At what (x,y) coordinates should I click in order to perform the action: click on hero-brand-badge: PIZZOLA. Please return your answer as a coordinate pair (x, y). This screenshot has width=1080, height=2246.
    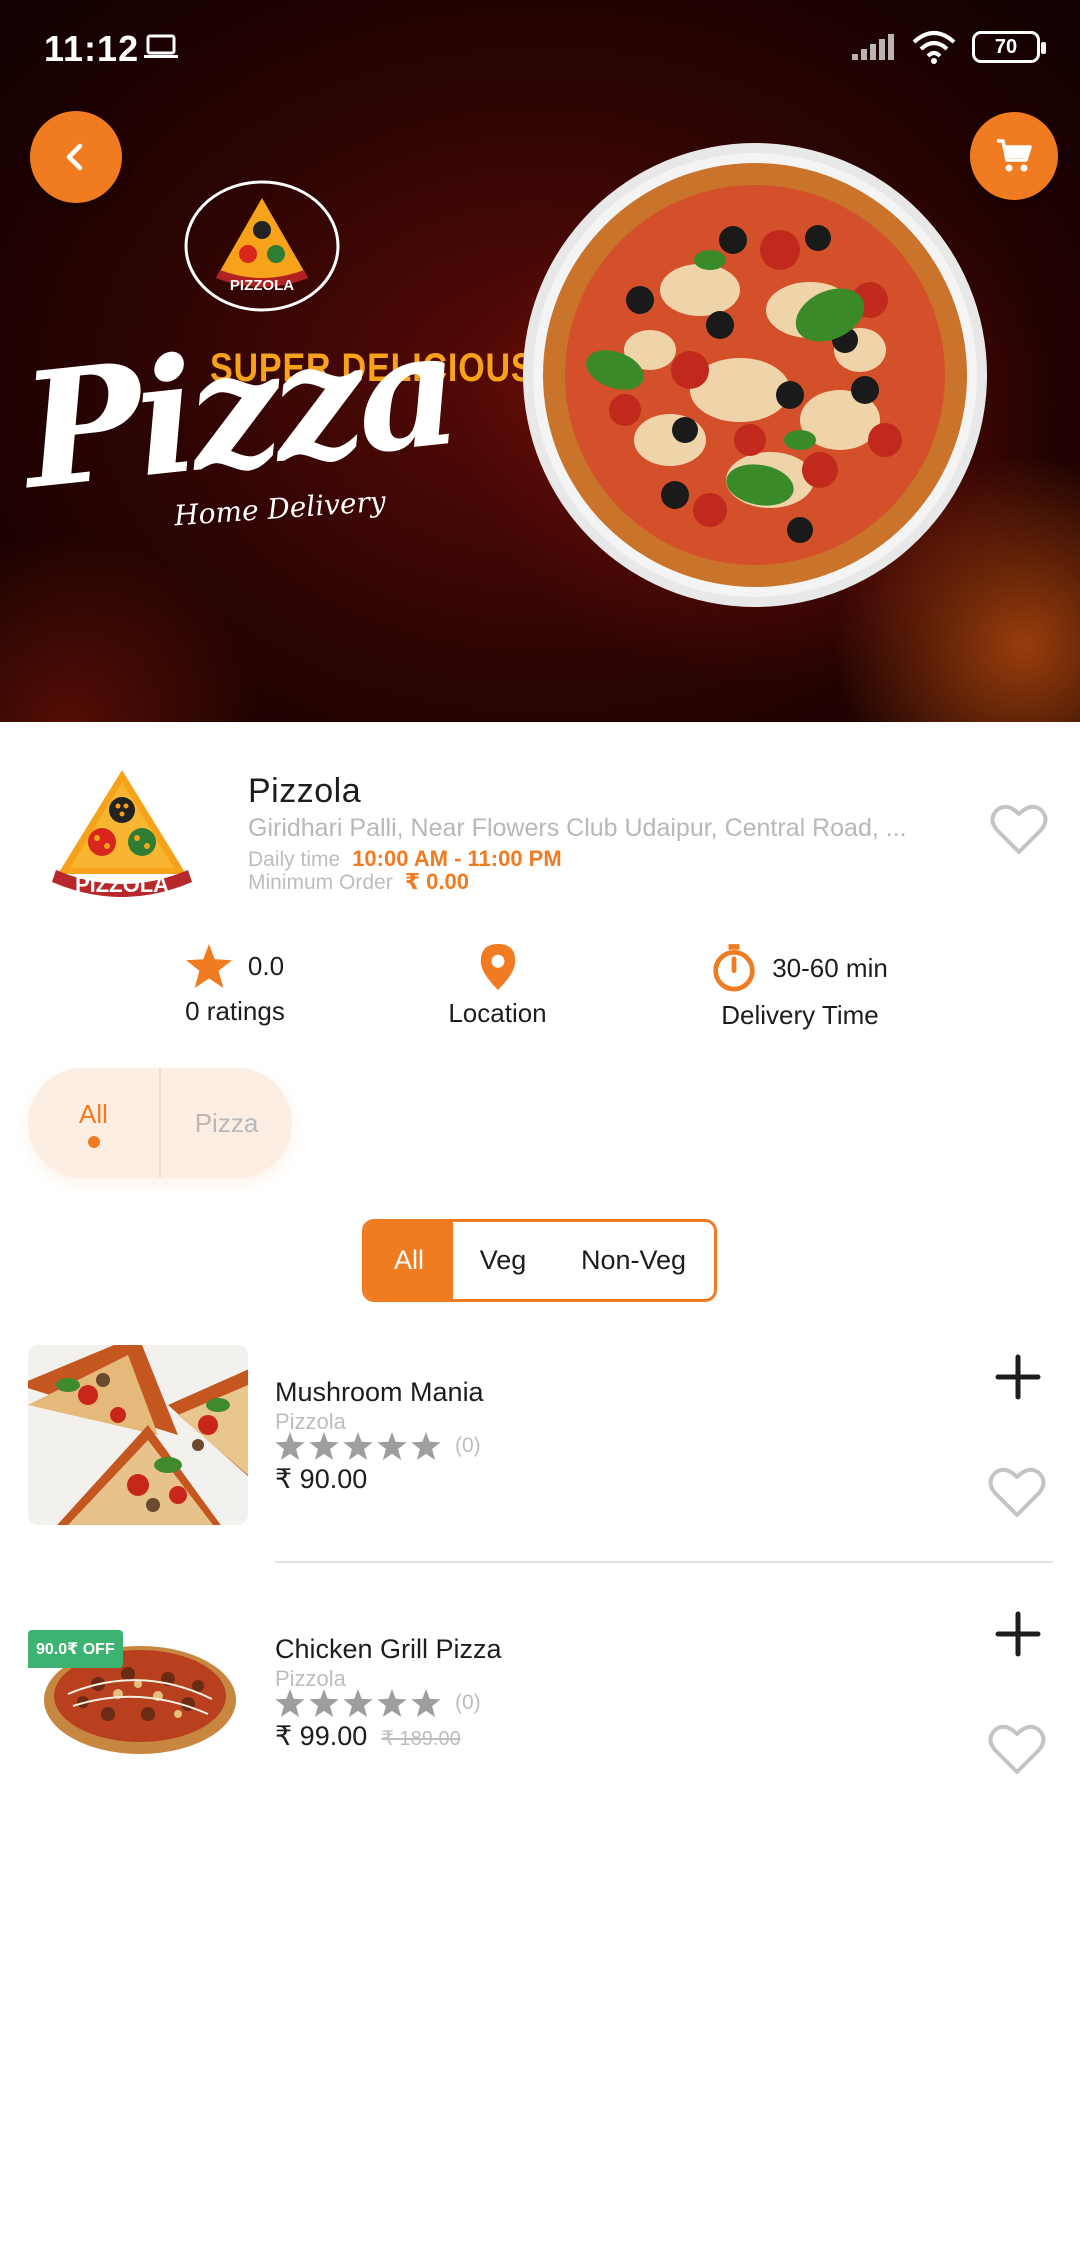
    Looking at the image, I should click on (262, 248).